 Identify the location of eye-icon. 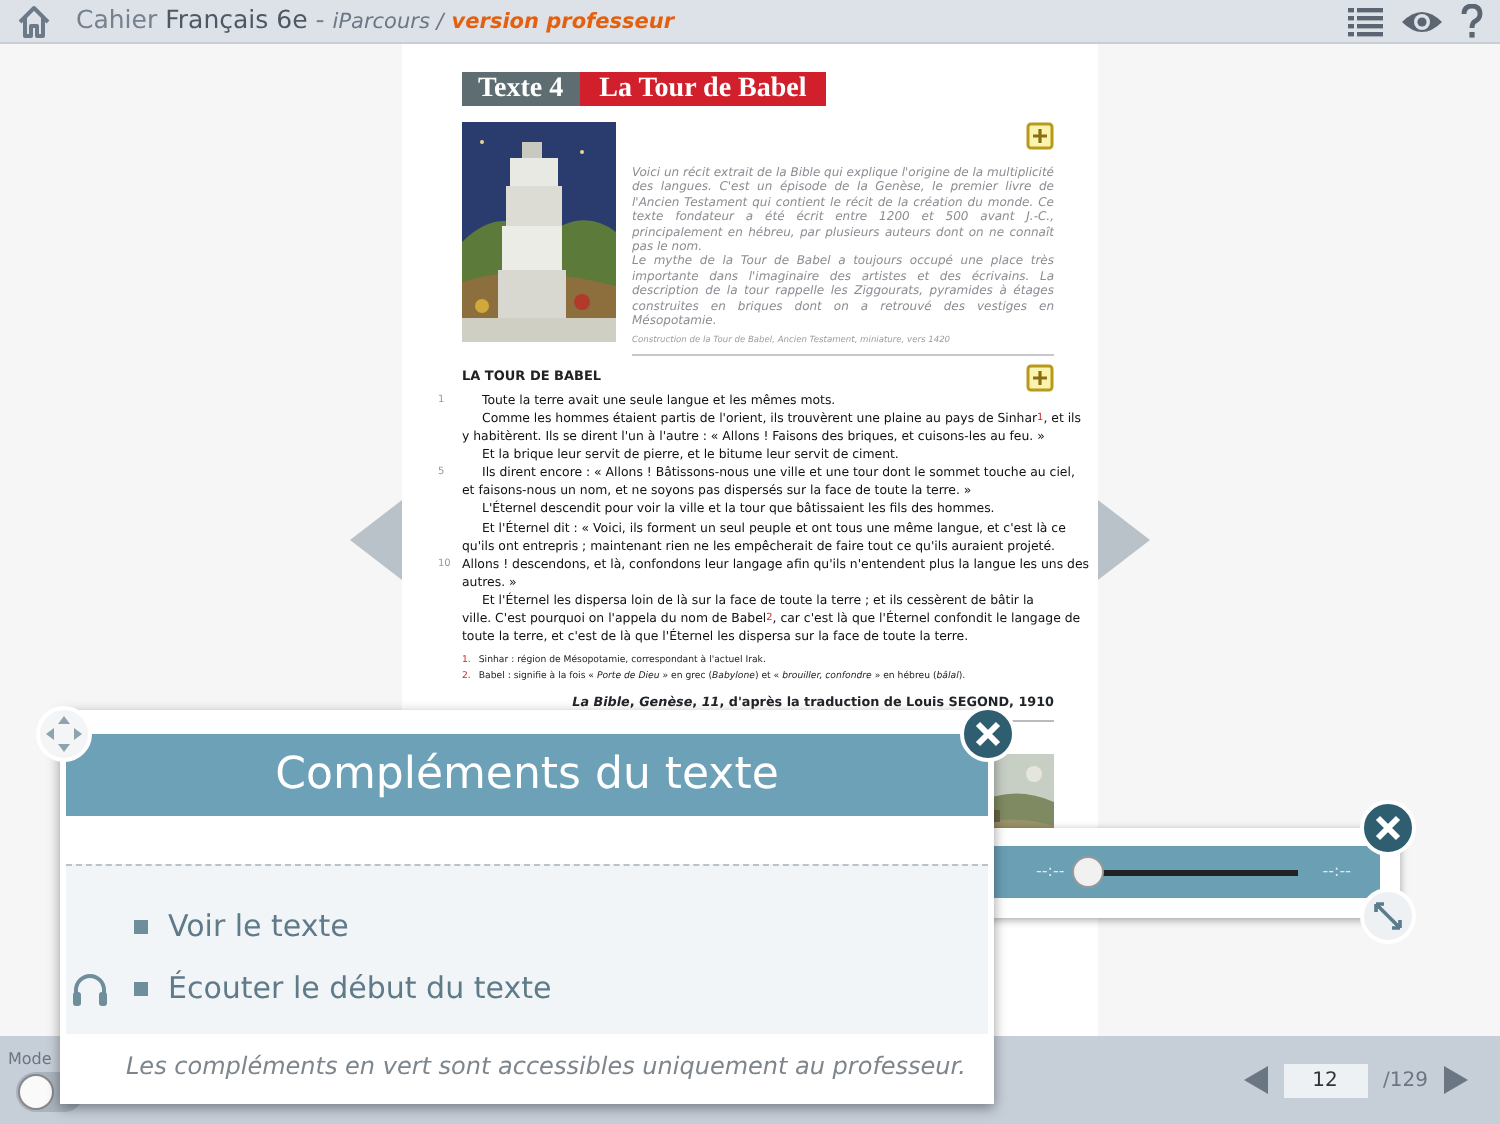
(1422, 21).